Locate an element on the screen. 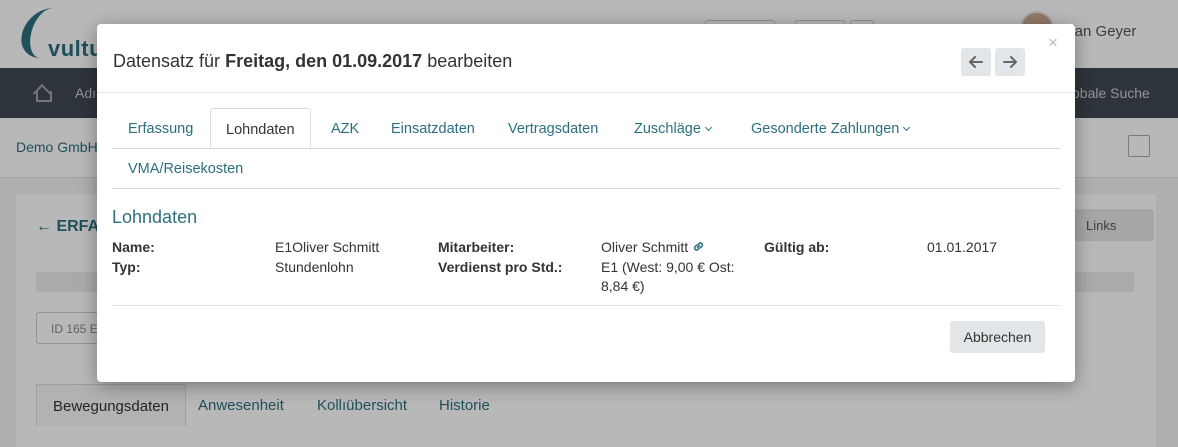 This screenshot has height=447, width=1178. tab-label: Erfassung is located at coordinates (161, 129).